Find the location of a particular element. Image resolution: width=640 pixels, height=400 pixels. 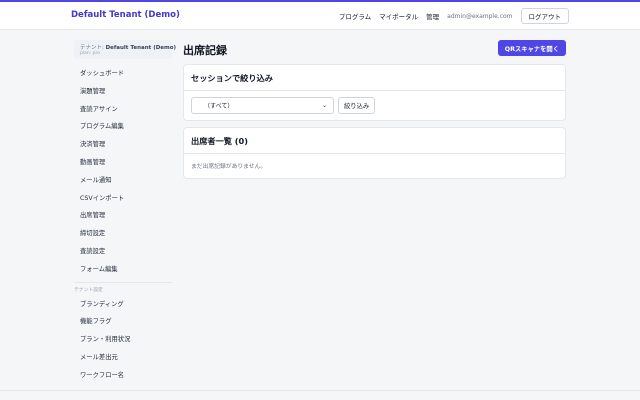

sidebar-settings-heading: テナント設定 is located at coordinates (88, 290).